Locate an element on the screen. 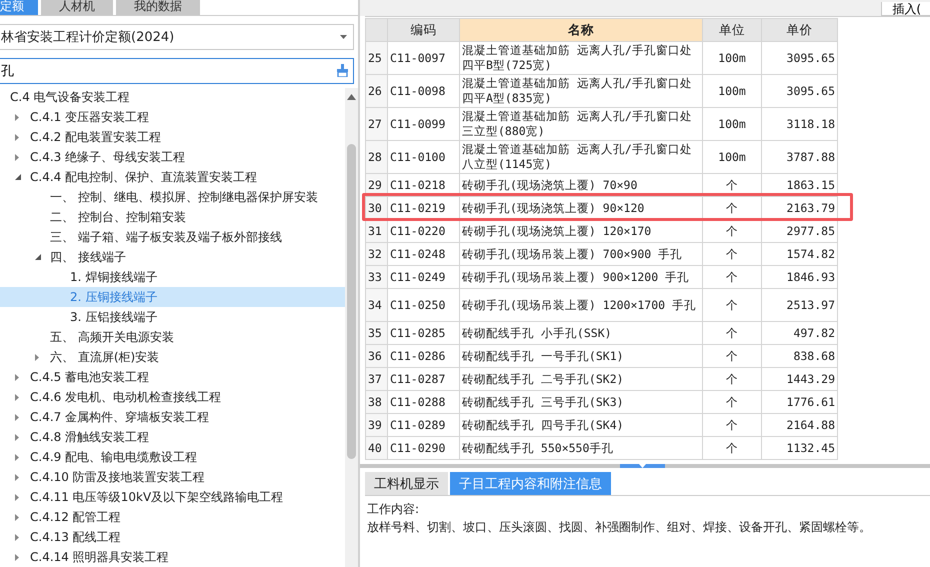 The height and width of the screenshot is (567, 930). tree-item: C.4.11 电压等级10kV及以下架空线路输电工程 is located at coordinates (157, 497).